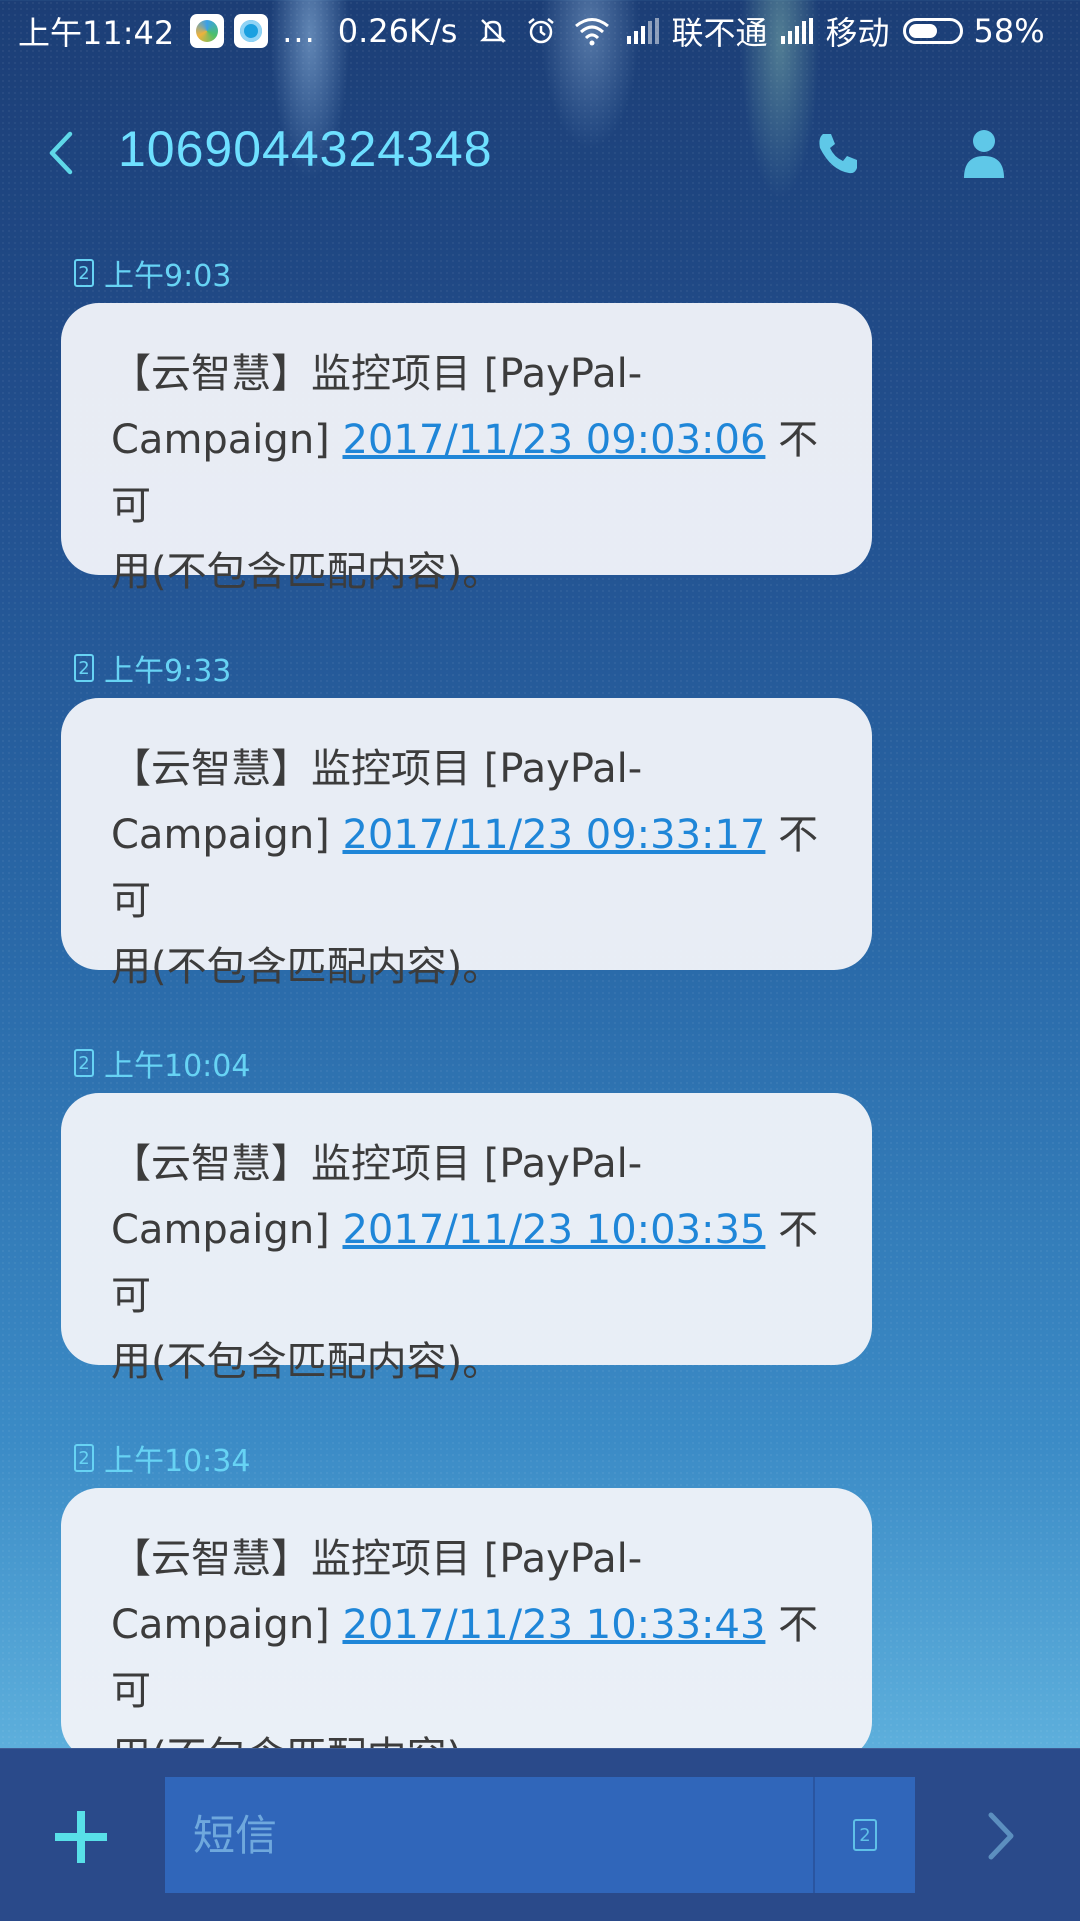  What do you see at coordinates (1009, 31) in the screenshot?
I see `battery-percent: 58%` at bounding box center [1009, 31].